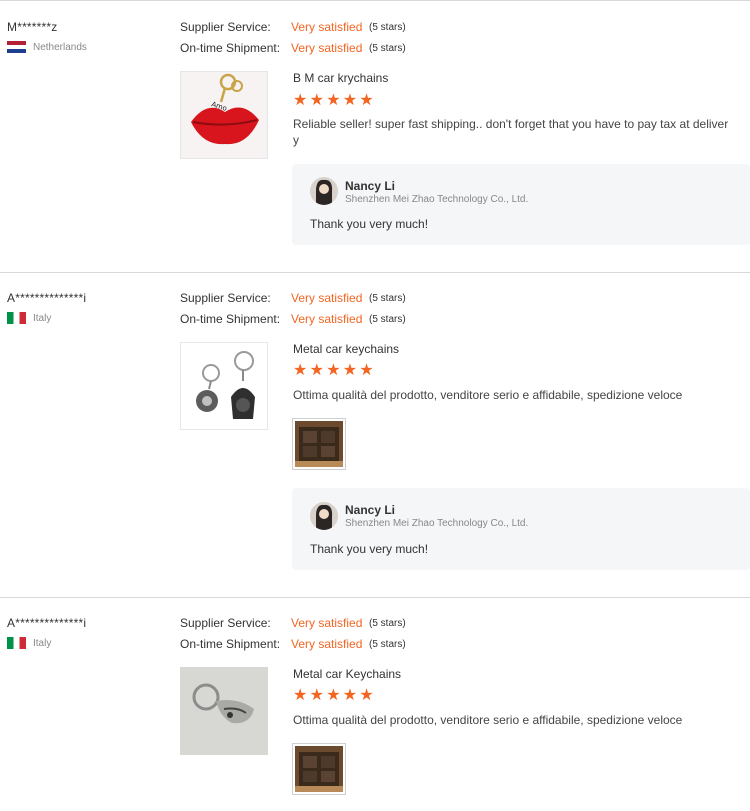  What do you see at coordinates (347, 674) in the screenshot?
I see `product-title: Metal car Keychains` at bounding box center [347, 674].